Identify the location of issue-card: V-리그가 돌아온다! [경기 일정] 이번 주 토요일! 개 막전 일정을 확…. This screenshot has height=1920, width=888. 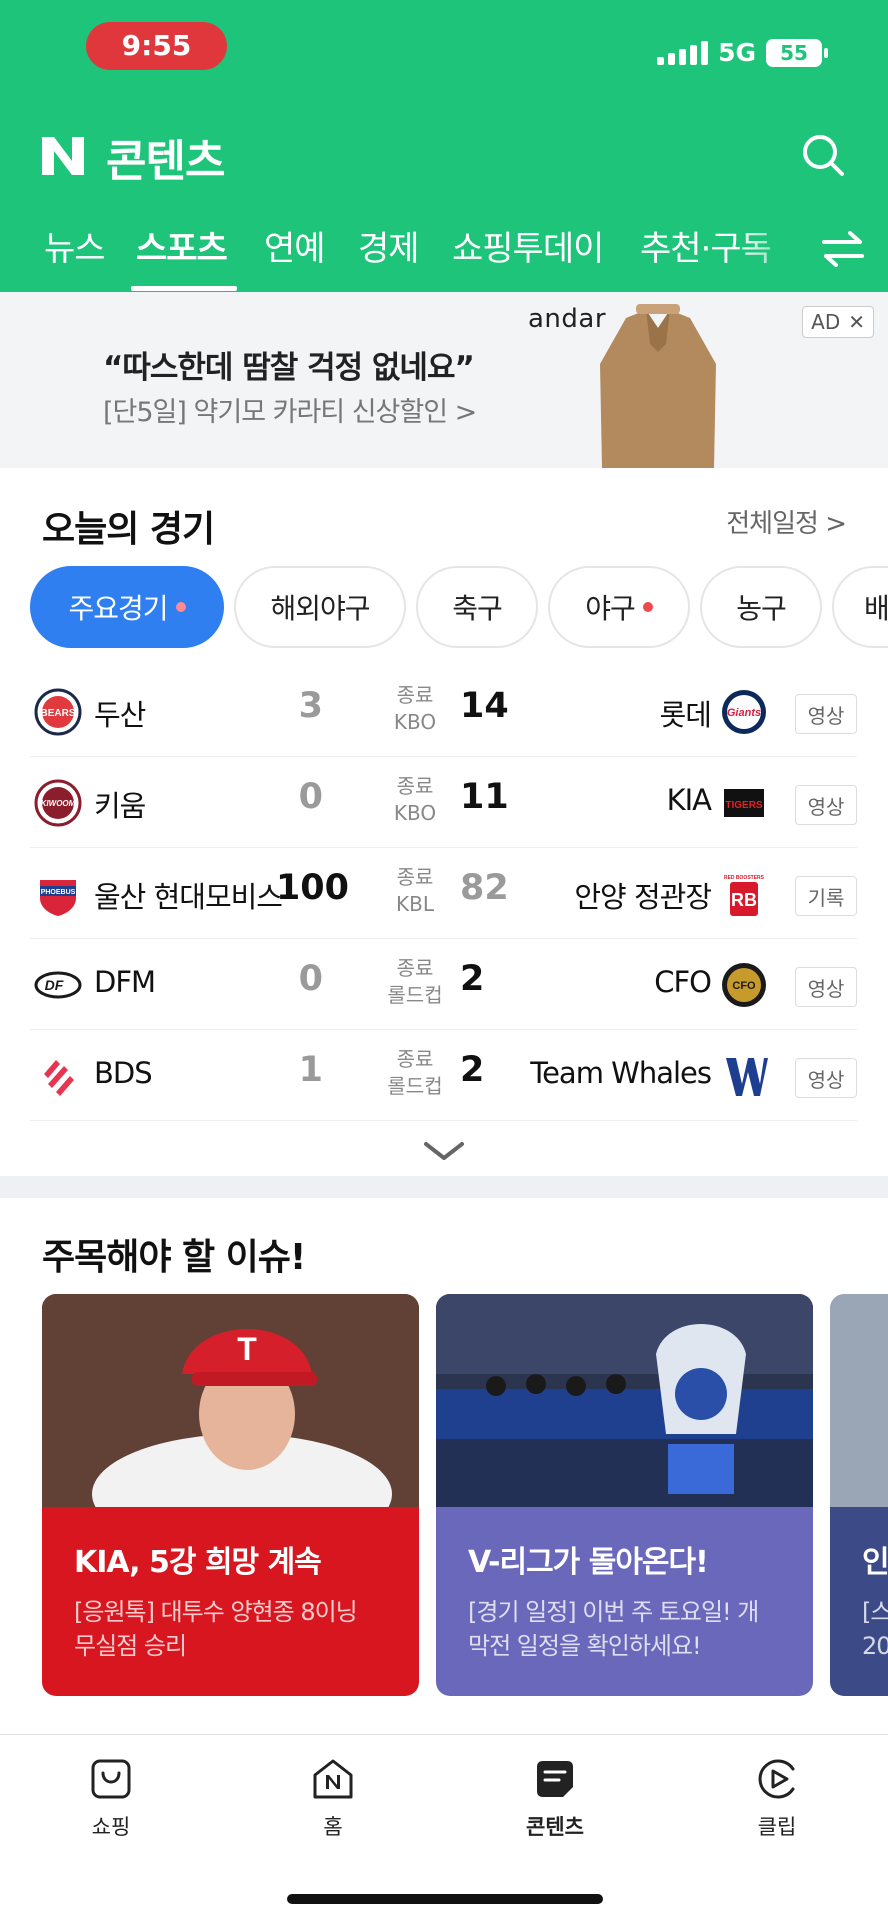
(624, 1495).